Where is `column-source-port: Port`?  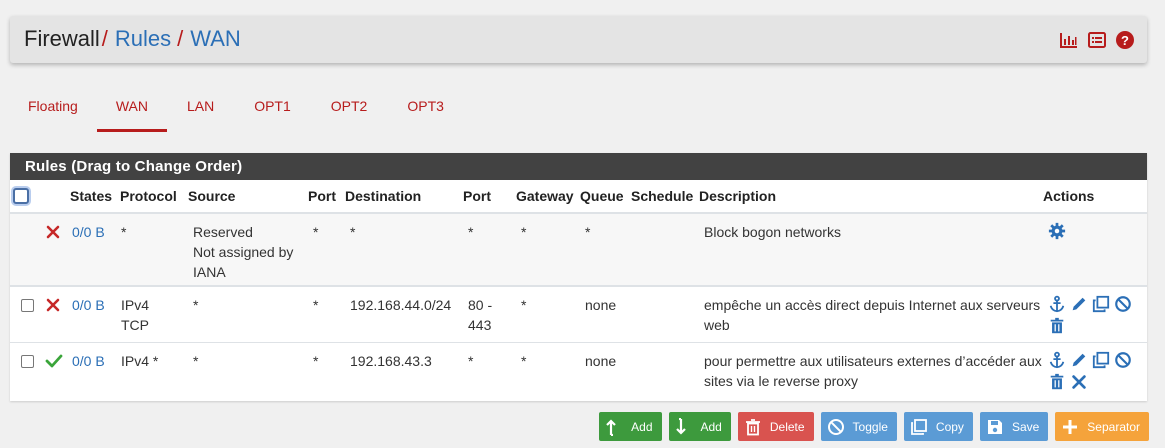 column-source-port: Port is located at coordinates (326, 197).